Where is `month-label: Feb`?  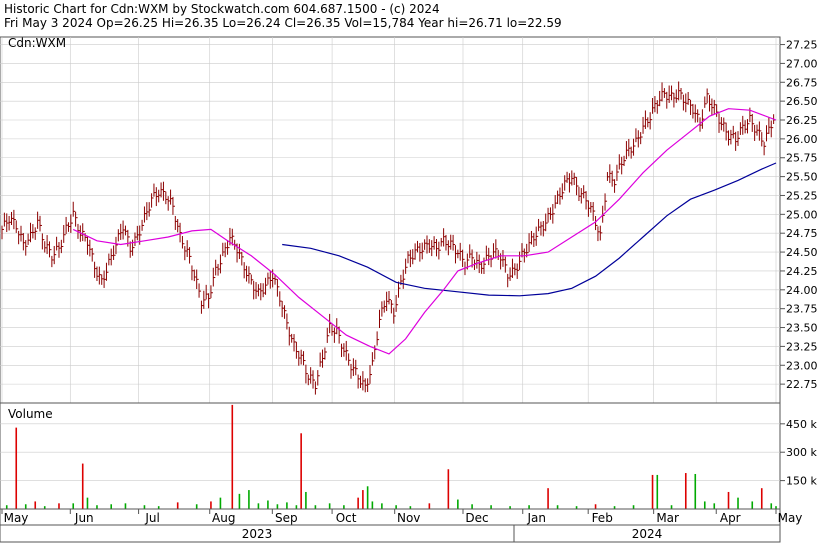 month-label: Feb is located at coordinates (602, 518).